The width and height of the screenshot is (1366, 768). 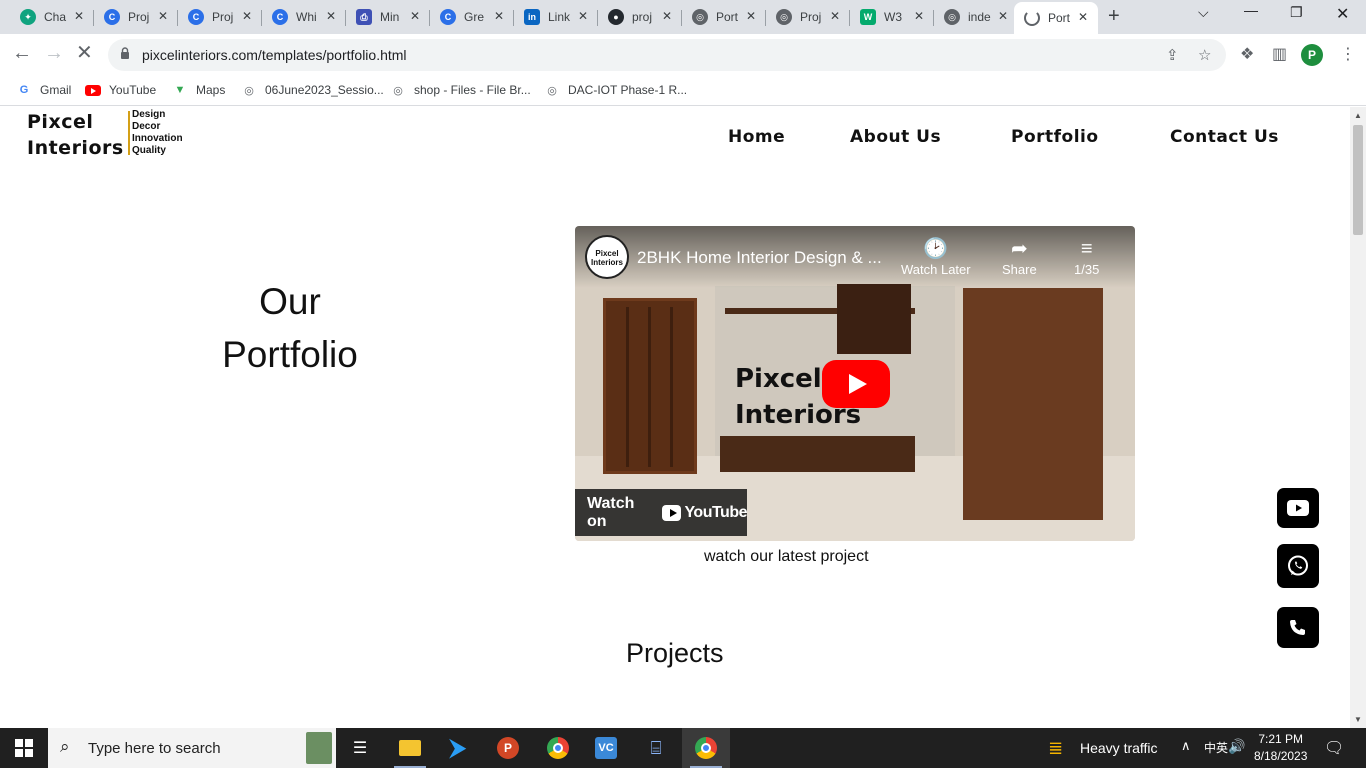 What do you see at coordinates (1114, 16) in the screenshot?
I see `new-tab-button: +` at bounding box center [1114, 16].